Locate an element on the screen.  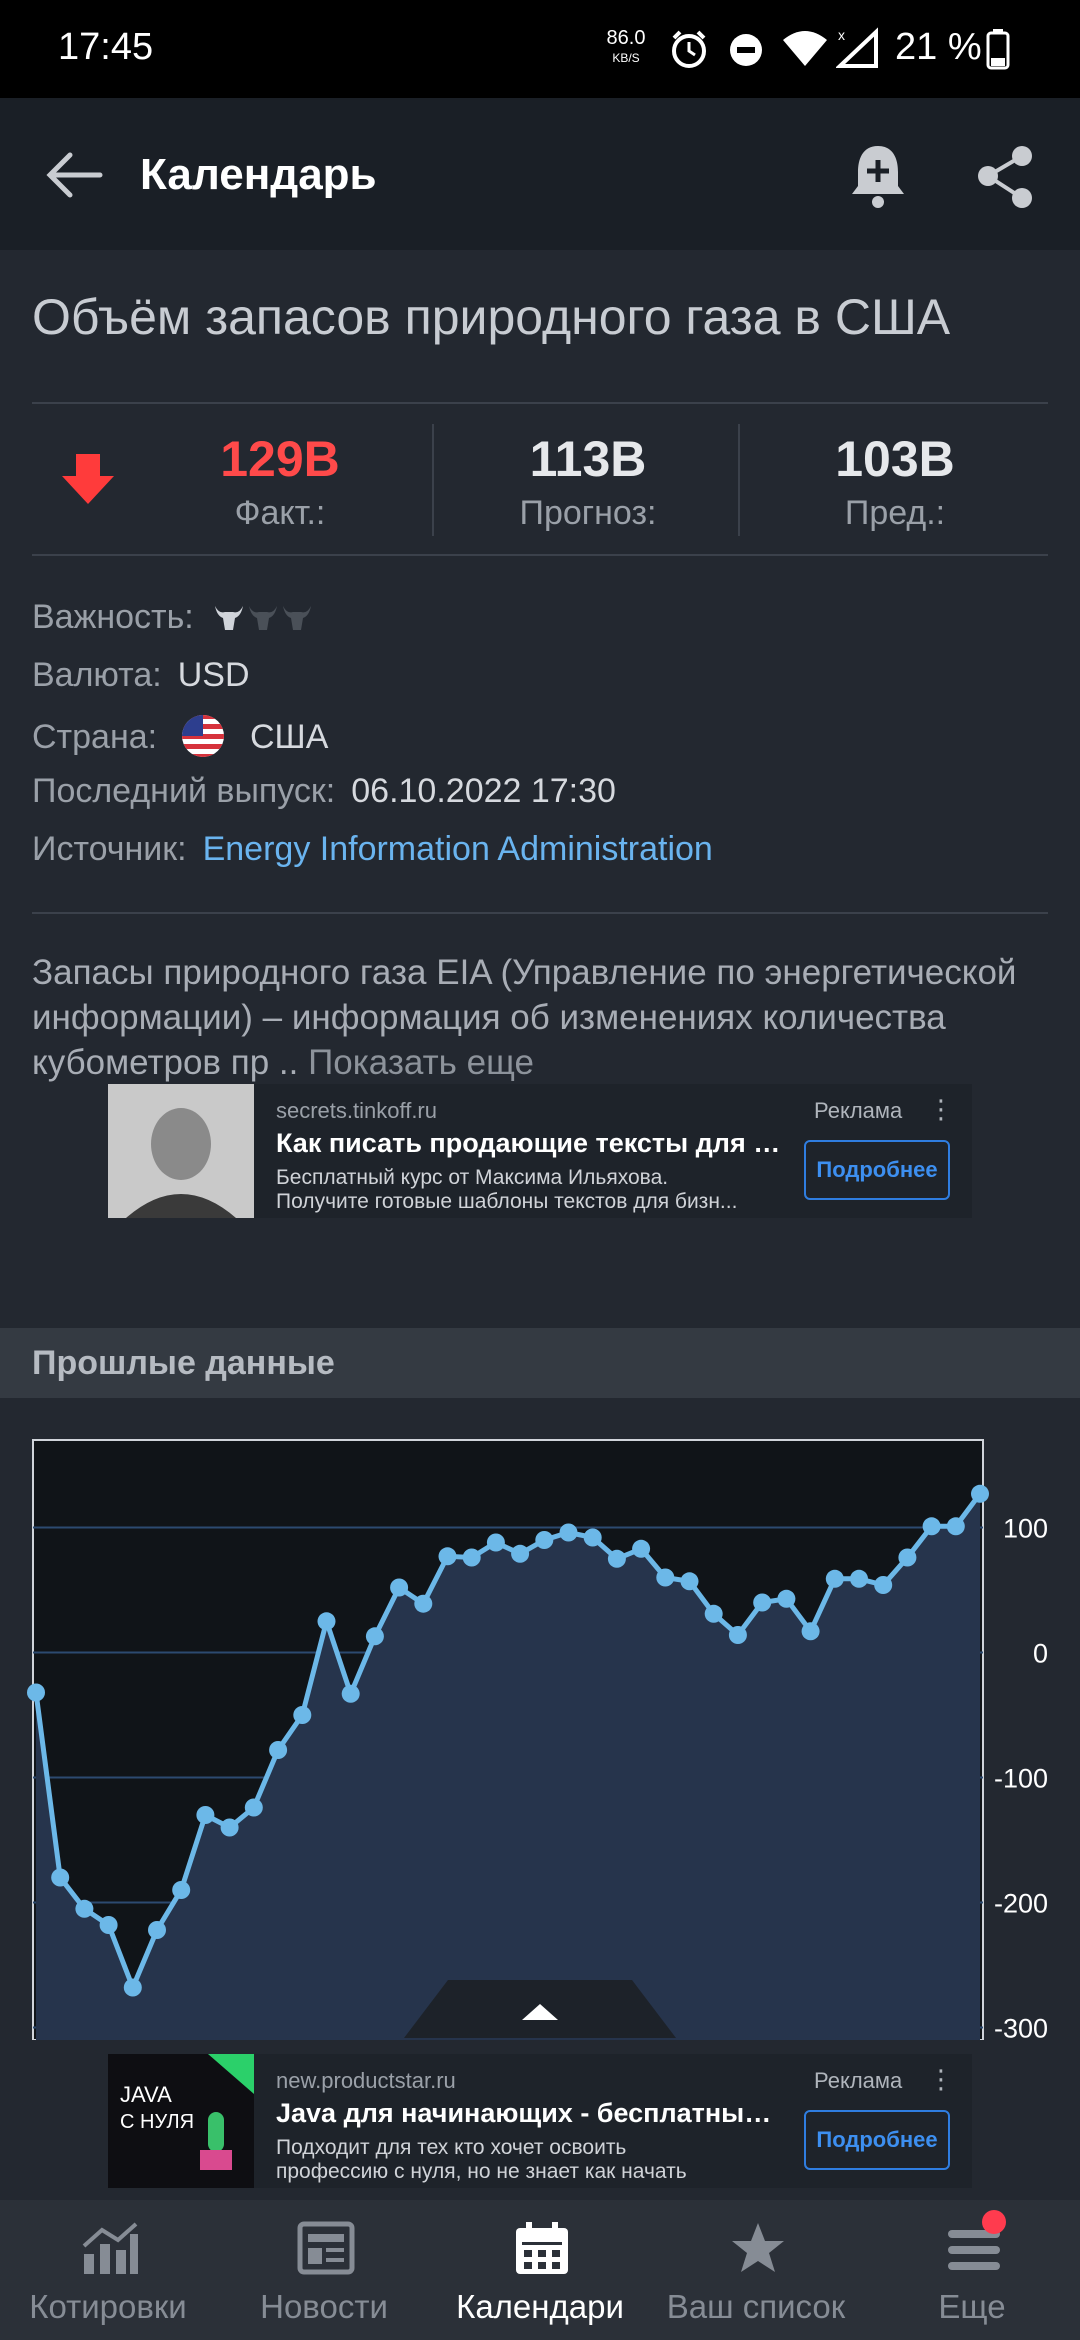
show-more-link: Показать еще is located at coordinates (421, 1062).